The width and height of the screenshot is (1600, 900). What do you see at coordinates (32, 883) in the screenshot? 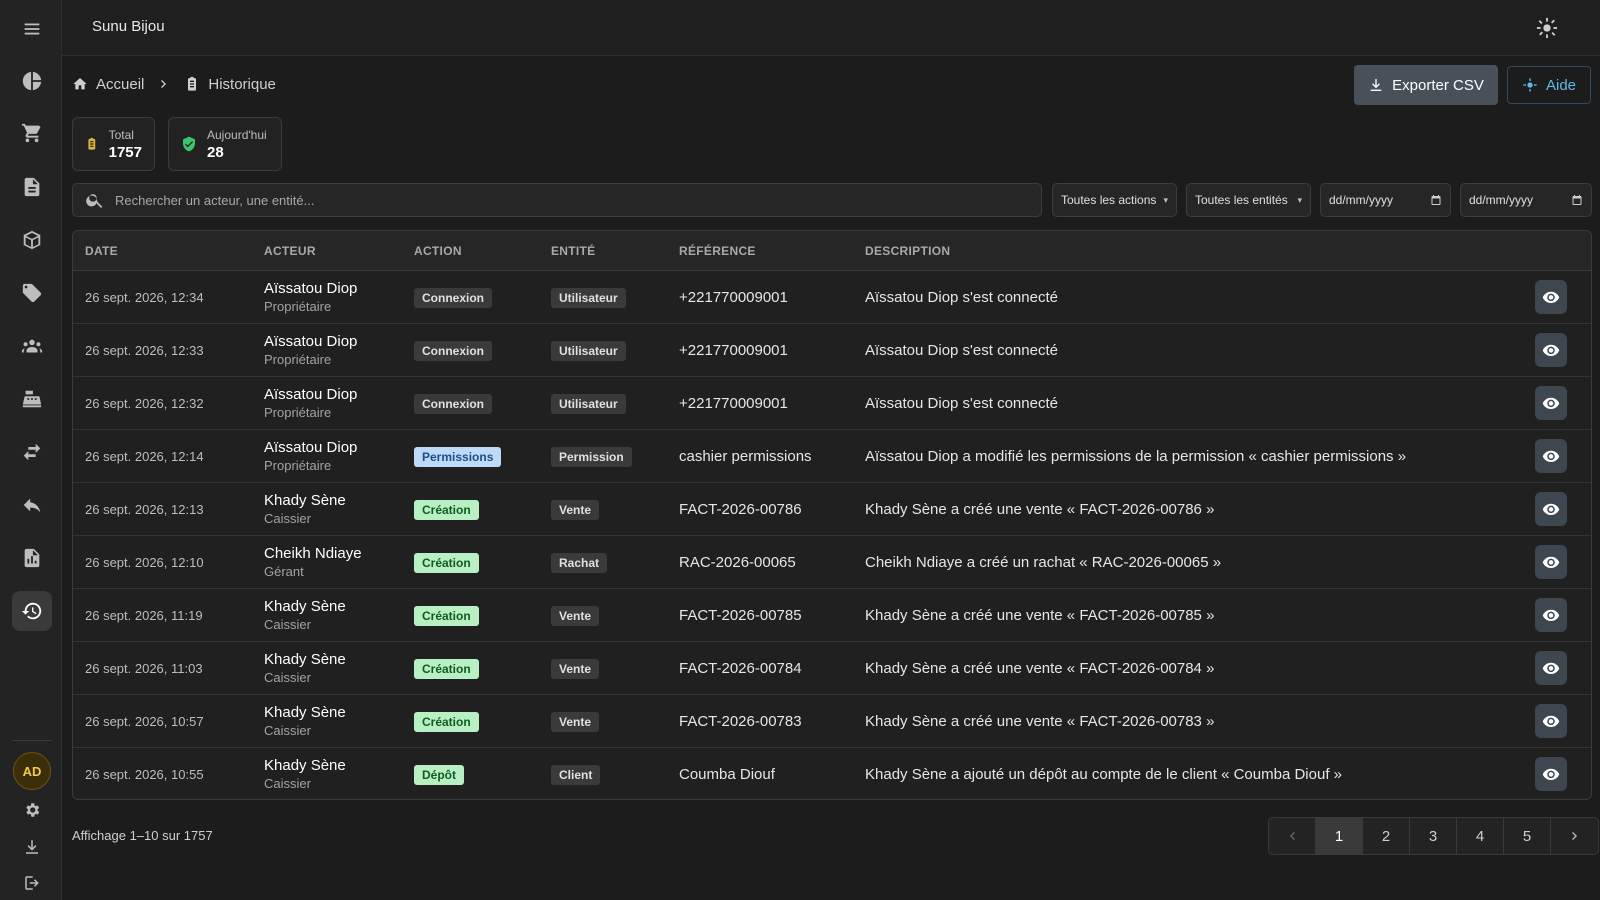
I see `logout-icon` at bounding box center [32, 883].